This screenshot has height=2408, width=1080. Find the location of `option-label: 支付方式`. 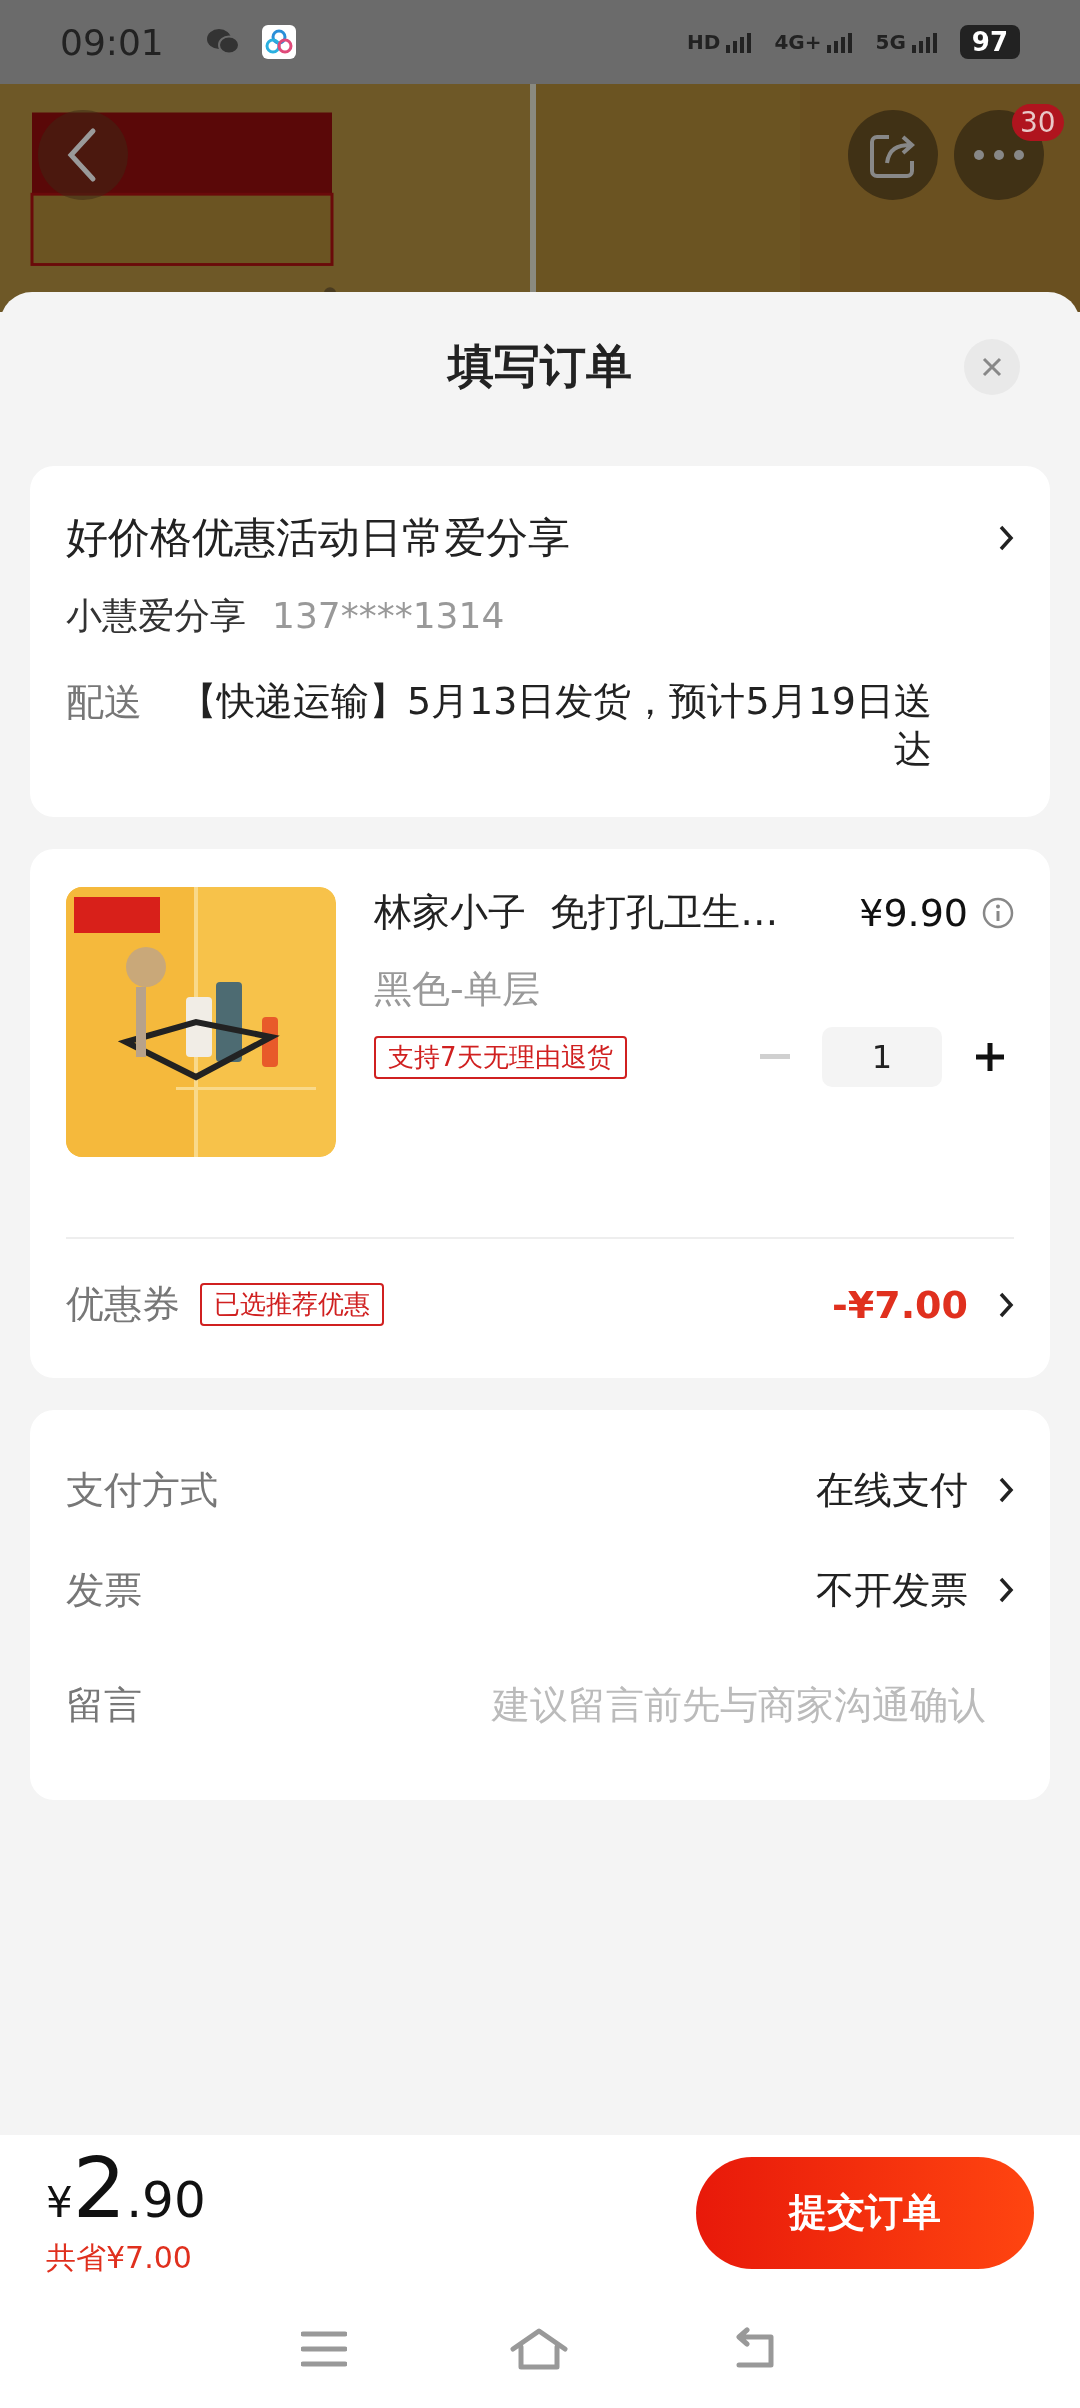

option-label: 支付方式 is located at coordinates (142, 1490).